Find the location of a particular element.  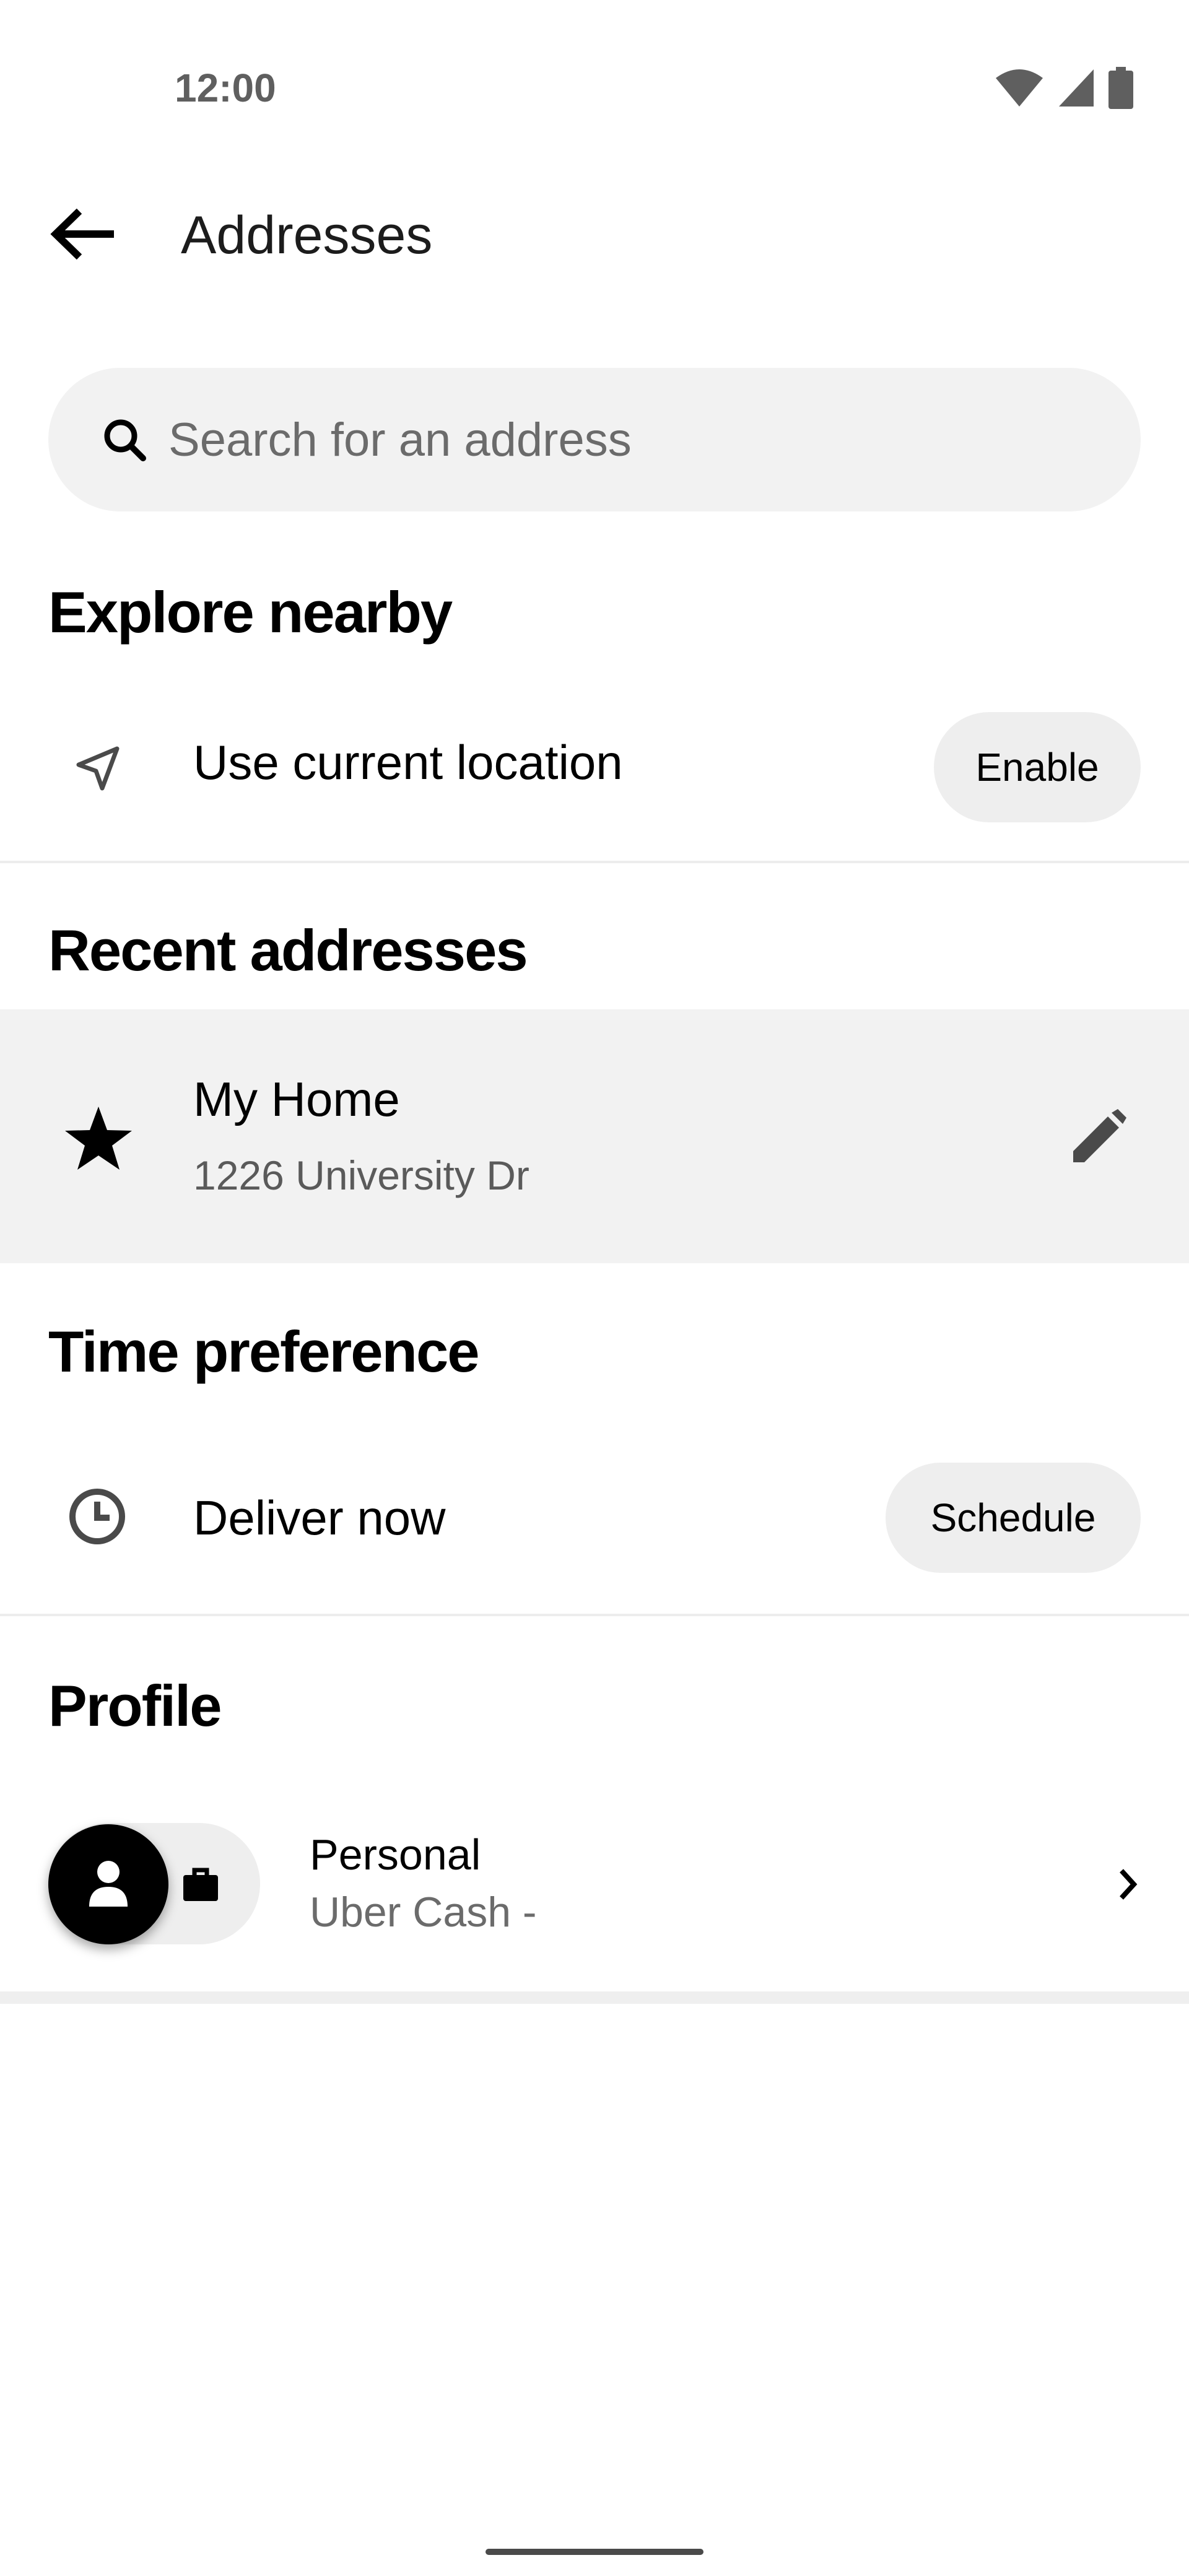

address-line: 1226 University Dr is located at coordinates (361, 1175).